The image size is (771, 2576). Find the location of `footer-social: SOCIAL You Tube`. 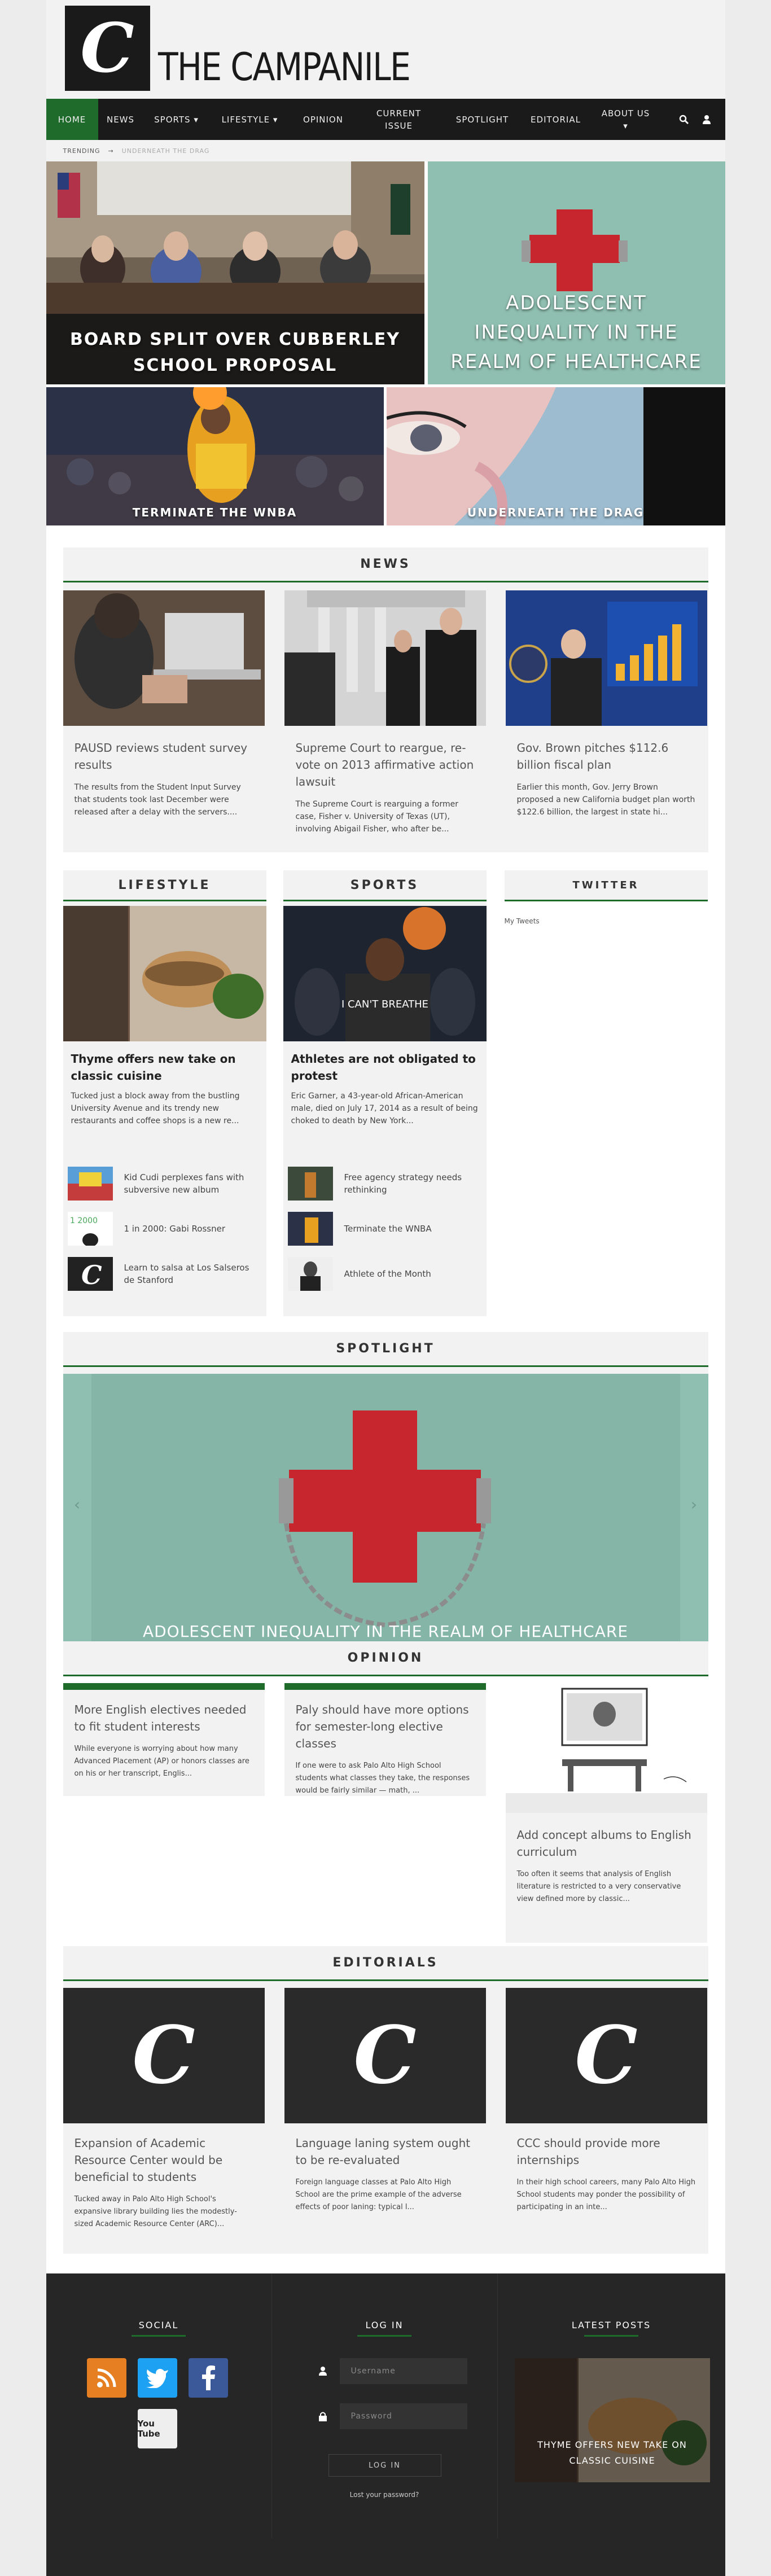

footer-social: SOCIAL You Tube is located at coordinates (159, 2406).